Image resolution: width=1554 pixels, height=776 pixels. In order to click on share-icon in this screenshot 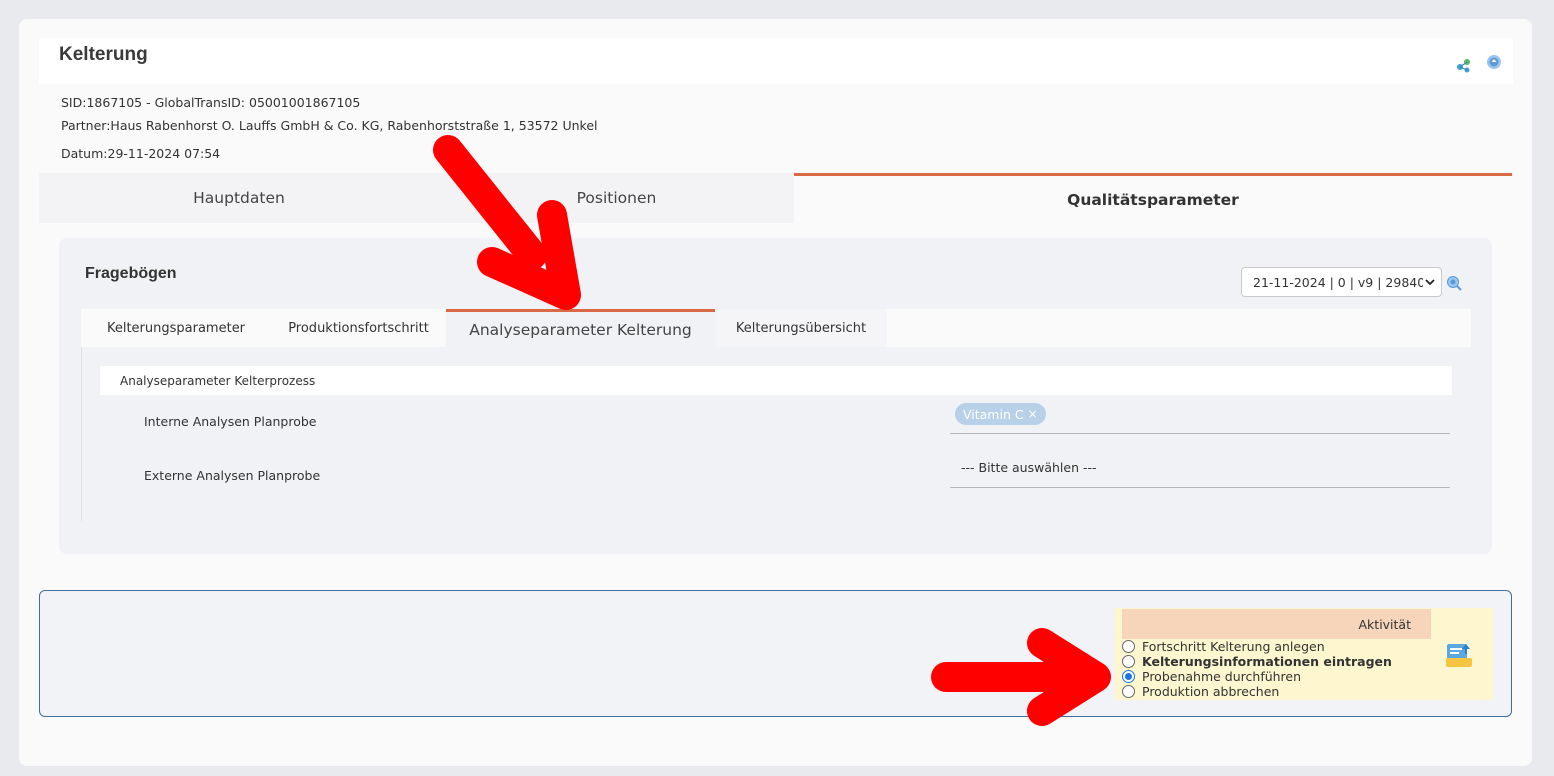, I will do `click(1464, 65)`.